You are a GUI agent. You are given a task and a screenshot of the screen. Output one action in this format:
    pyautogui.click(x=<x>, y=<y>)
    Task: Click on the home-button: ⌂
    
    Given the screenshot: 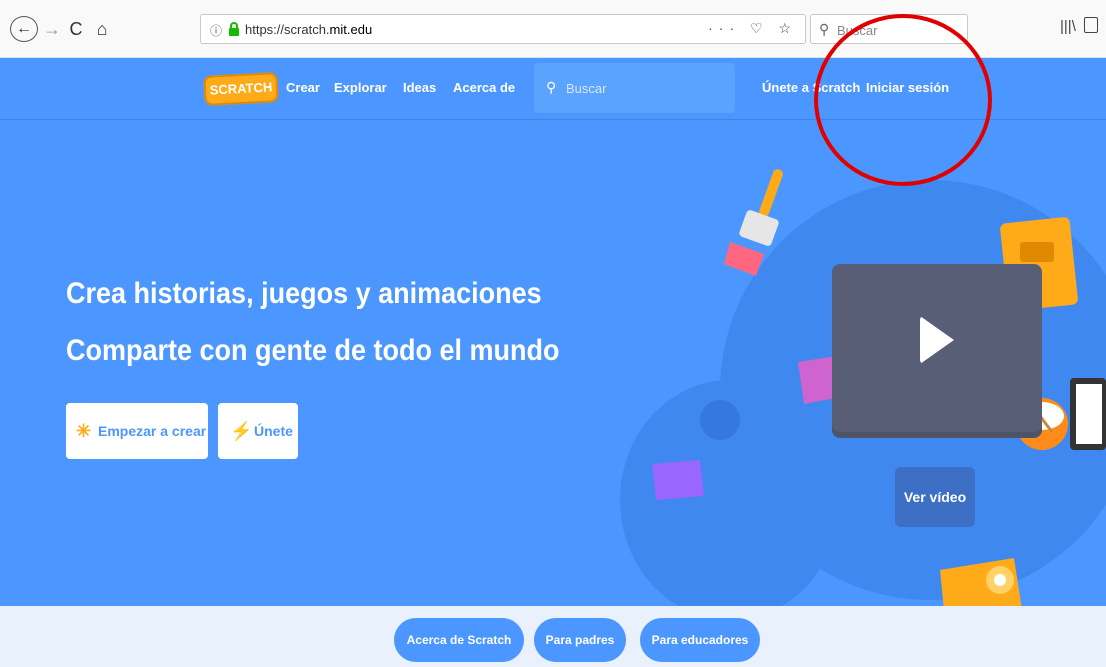 What is the action you would take?
    pyautogui.click(x=102, y=29)
    